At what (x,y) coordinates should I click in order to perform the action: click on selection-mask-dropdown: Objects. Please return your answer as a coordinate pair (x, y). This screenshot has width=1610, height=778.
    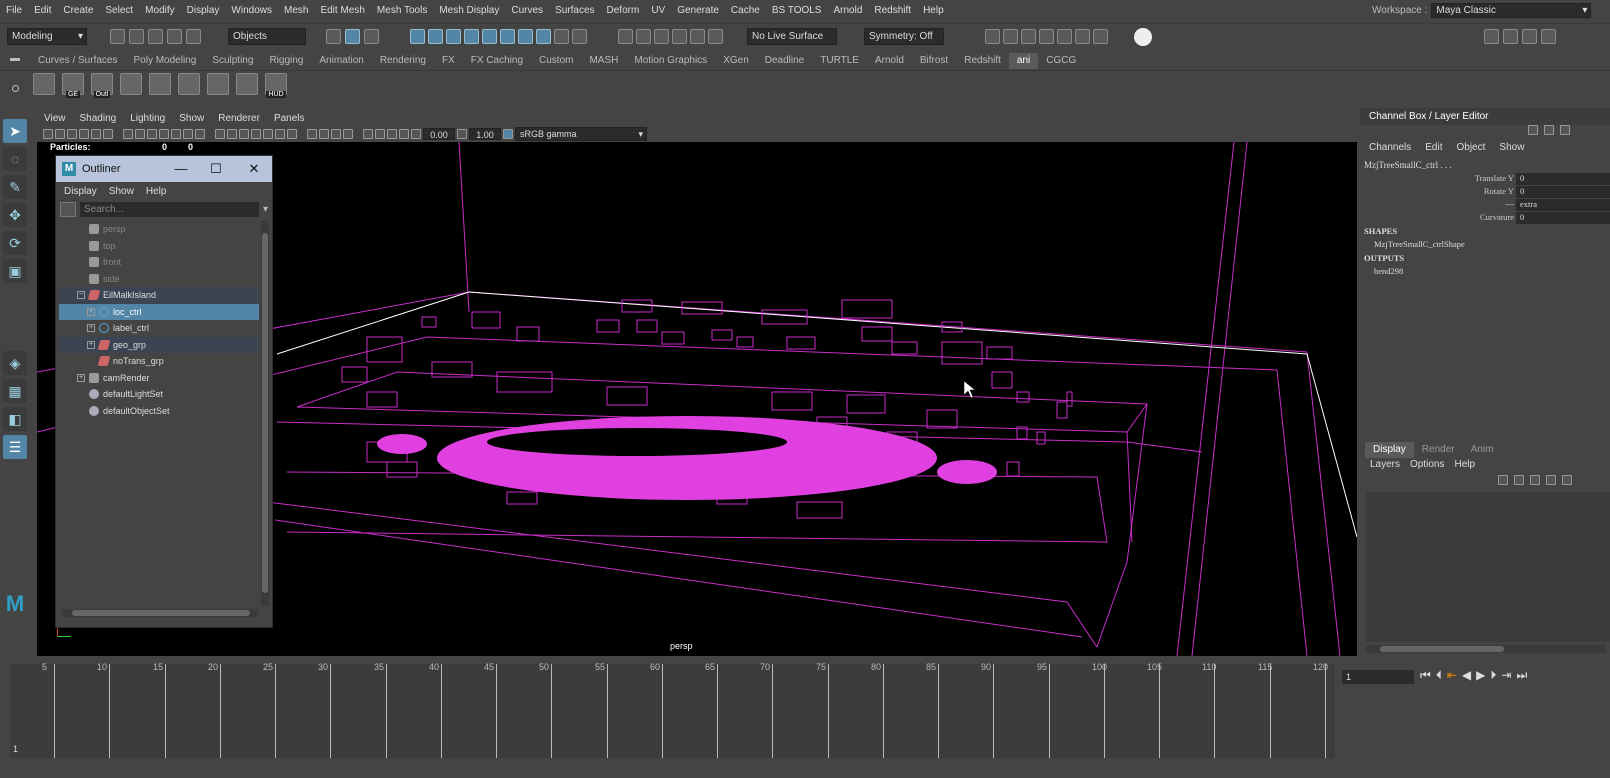
    Looking at the image, I should click on (267, 36).